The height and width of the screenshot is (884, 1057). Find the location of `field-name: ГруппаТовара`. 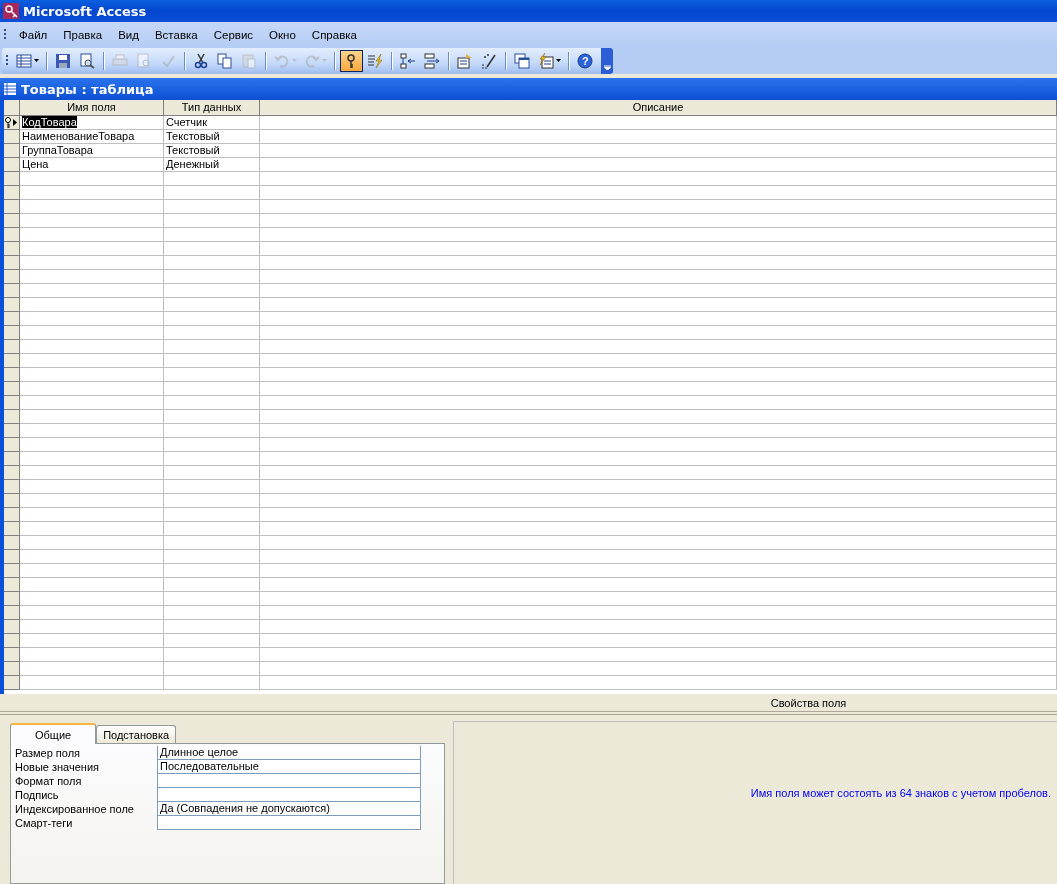

field-name: ГруппаТовара is located at coordinates (57, 150).